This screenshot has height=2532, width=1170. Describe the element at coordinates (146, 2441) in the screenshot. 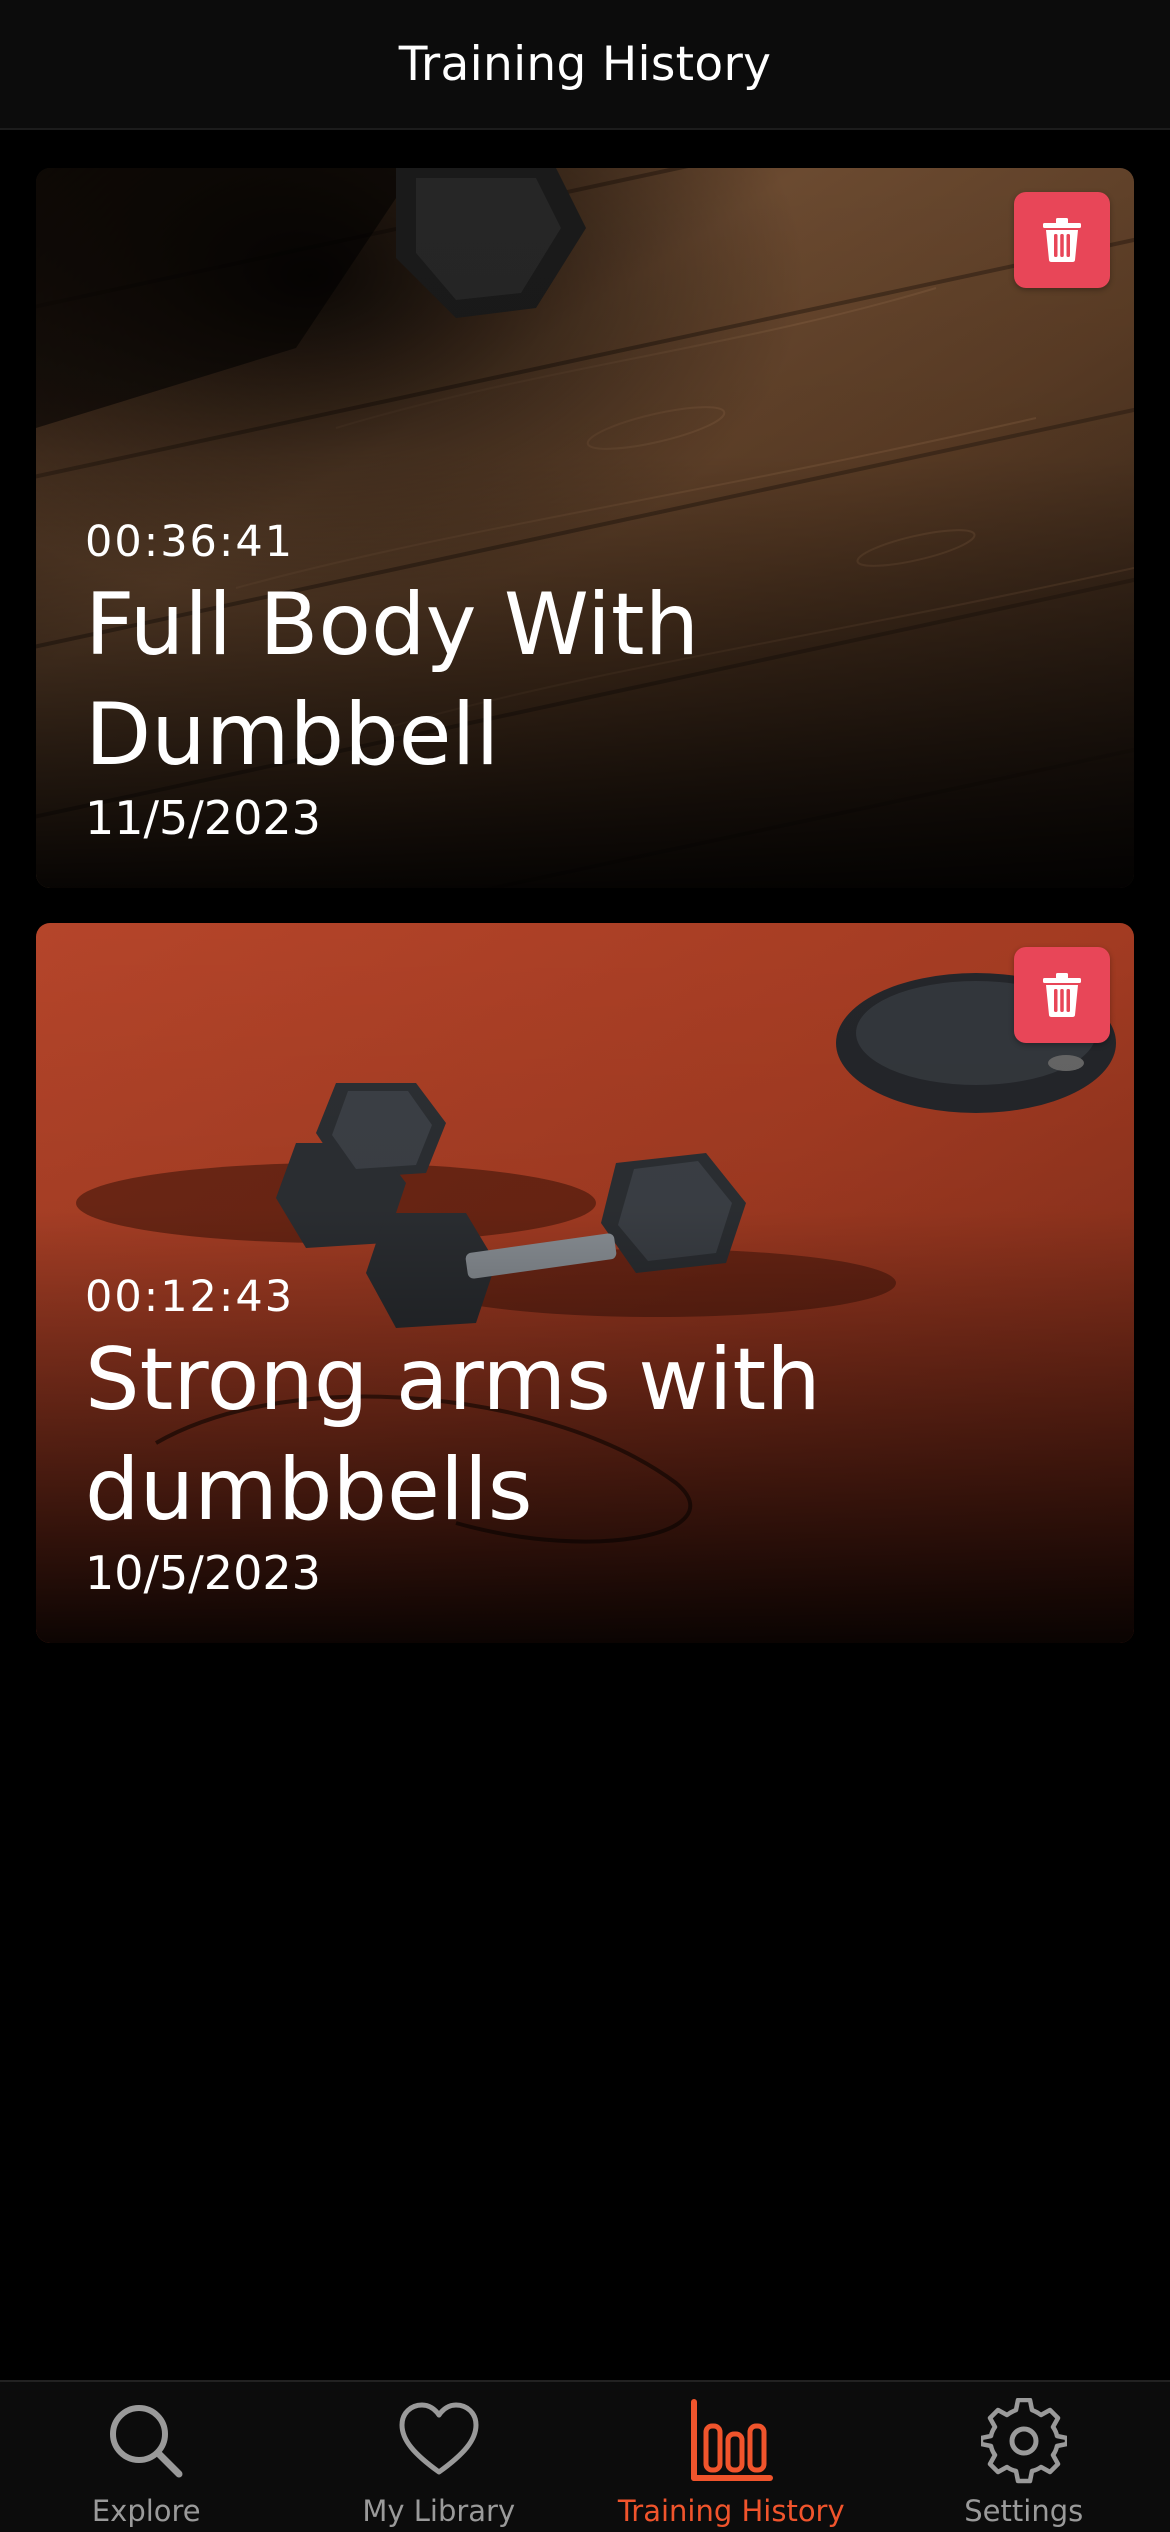

I see `search-icon` at that location.